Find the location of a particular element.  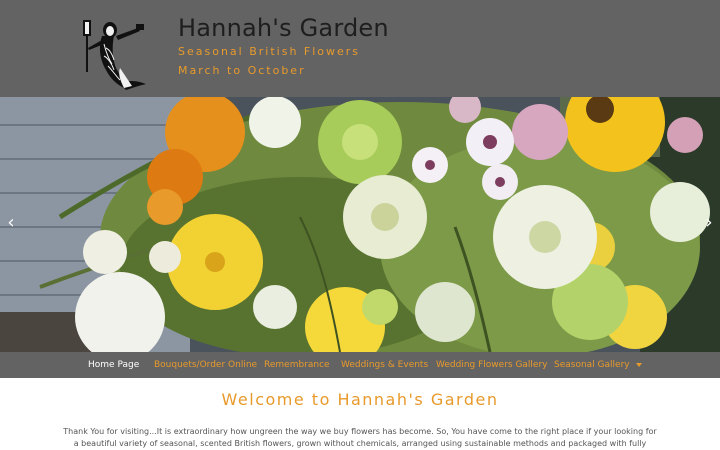

slider-next-button: › is located at coordinates (709, 223).